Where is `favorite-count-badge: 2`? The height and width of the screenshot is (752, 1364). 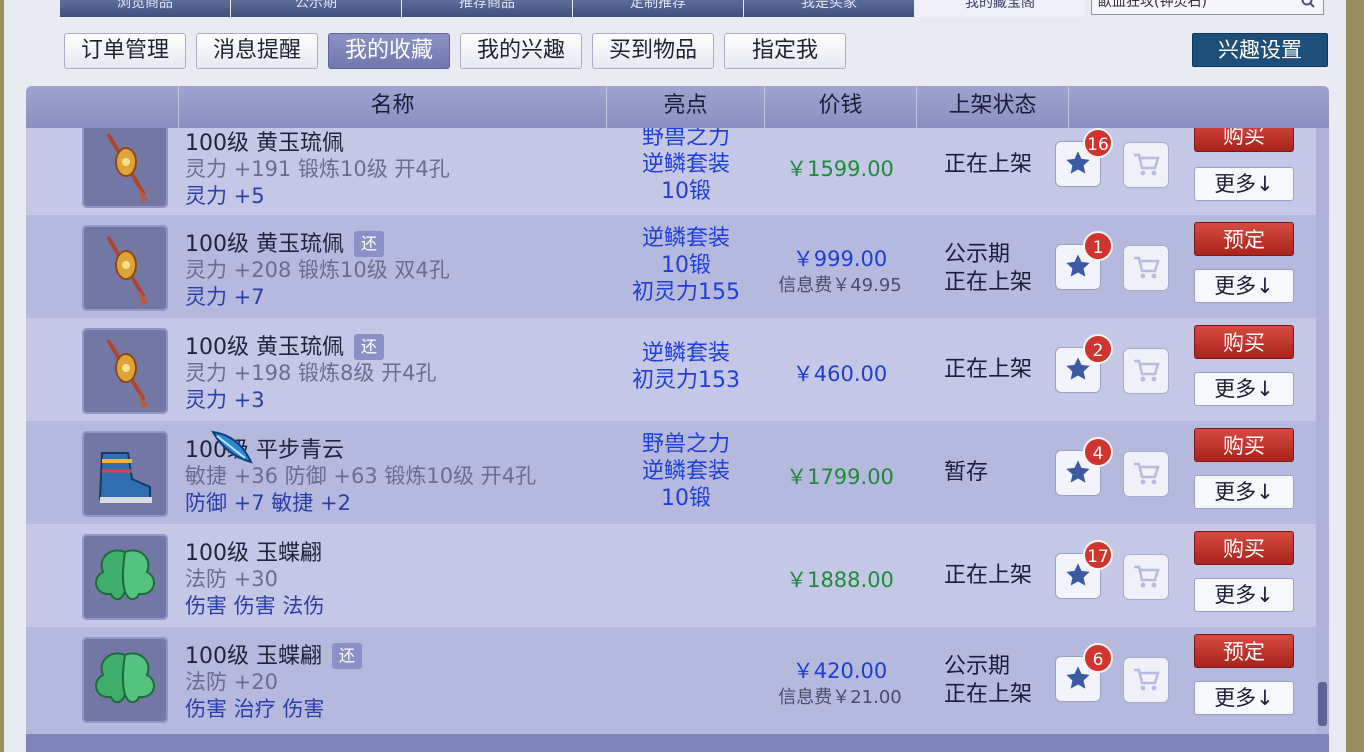 favorite-count-badge: 2 is located at coordinates (1098, 349).